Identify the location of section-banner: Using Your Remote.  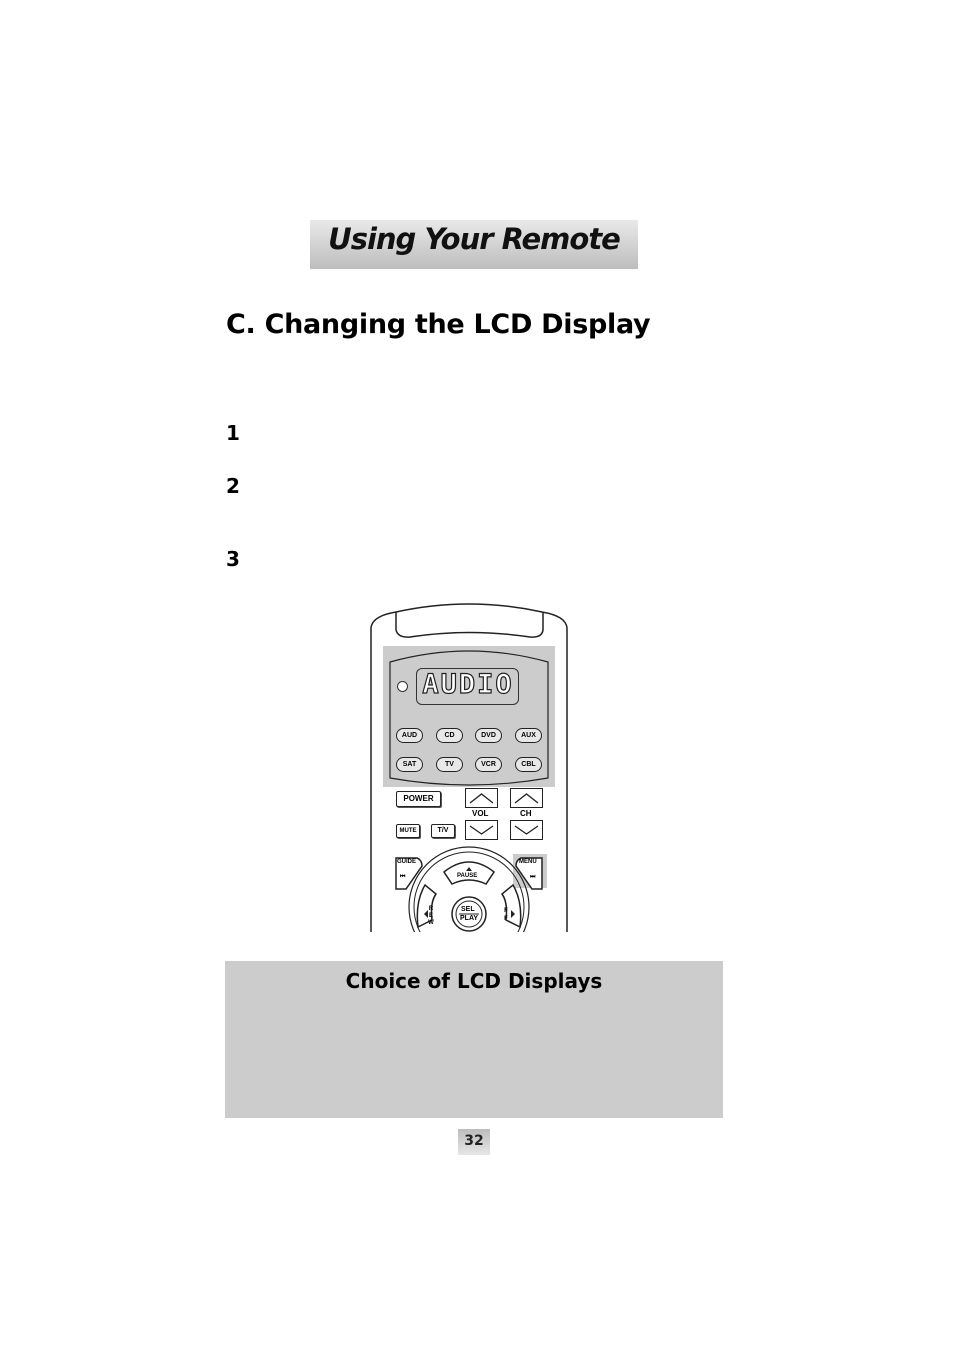
(474, 244).